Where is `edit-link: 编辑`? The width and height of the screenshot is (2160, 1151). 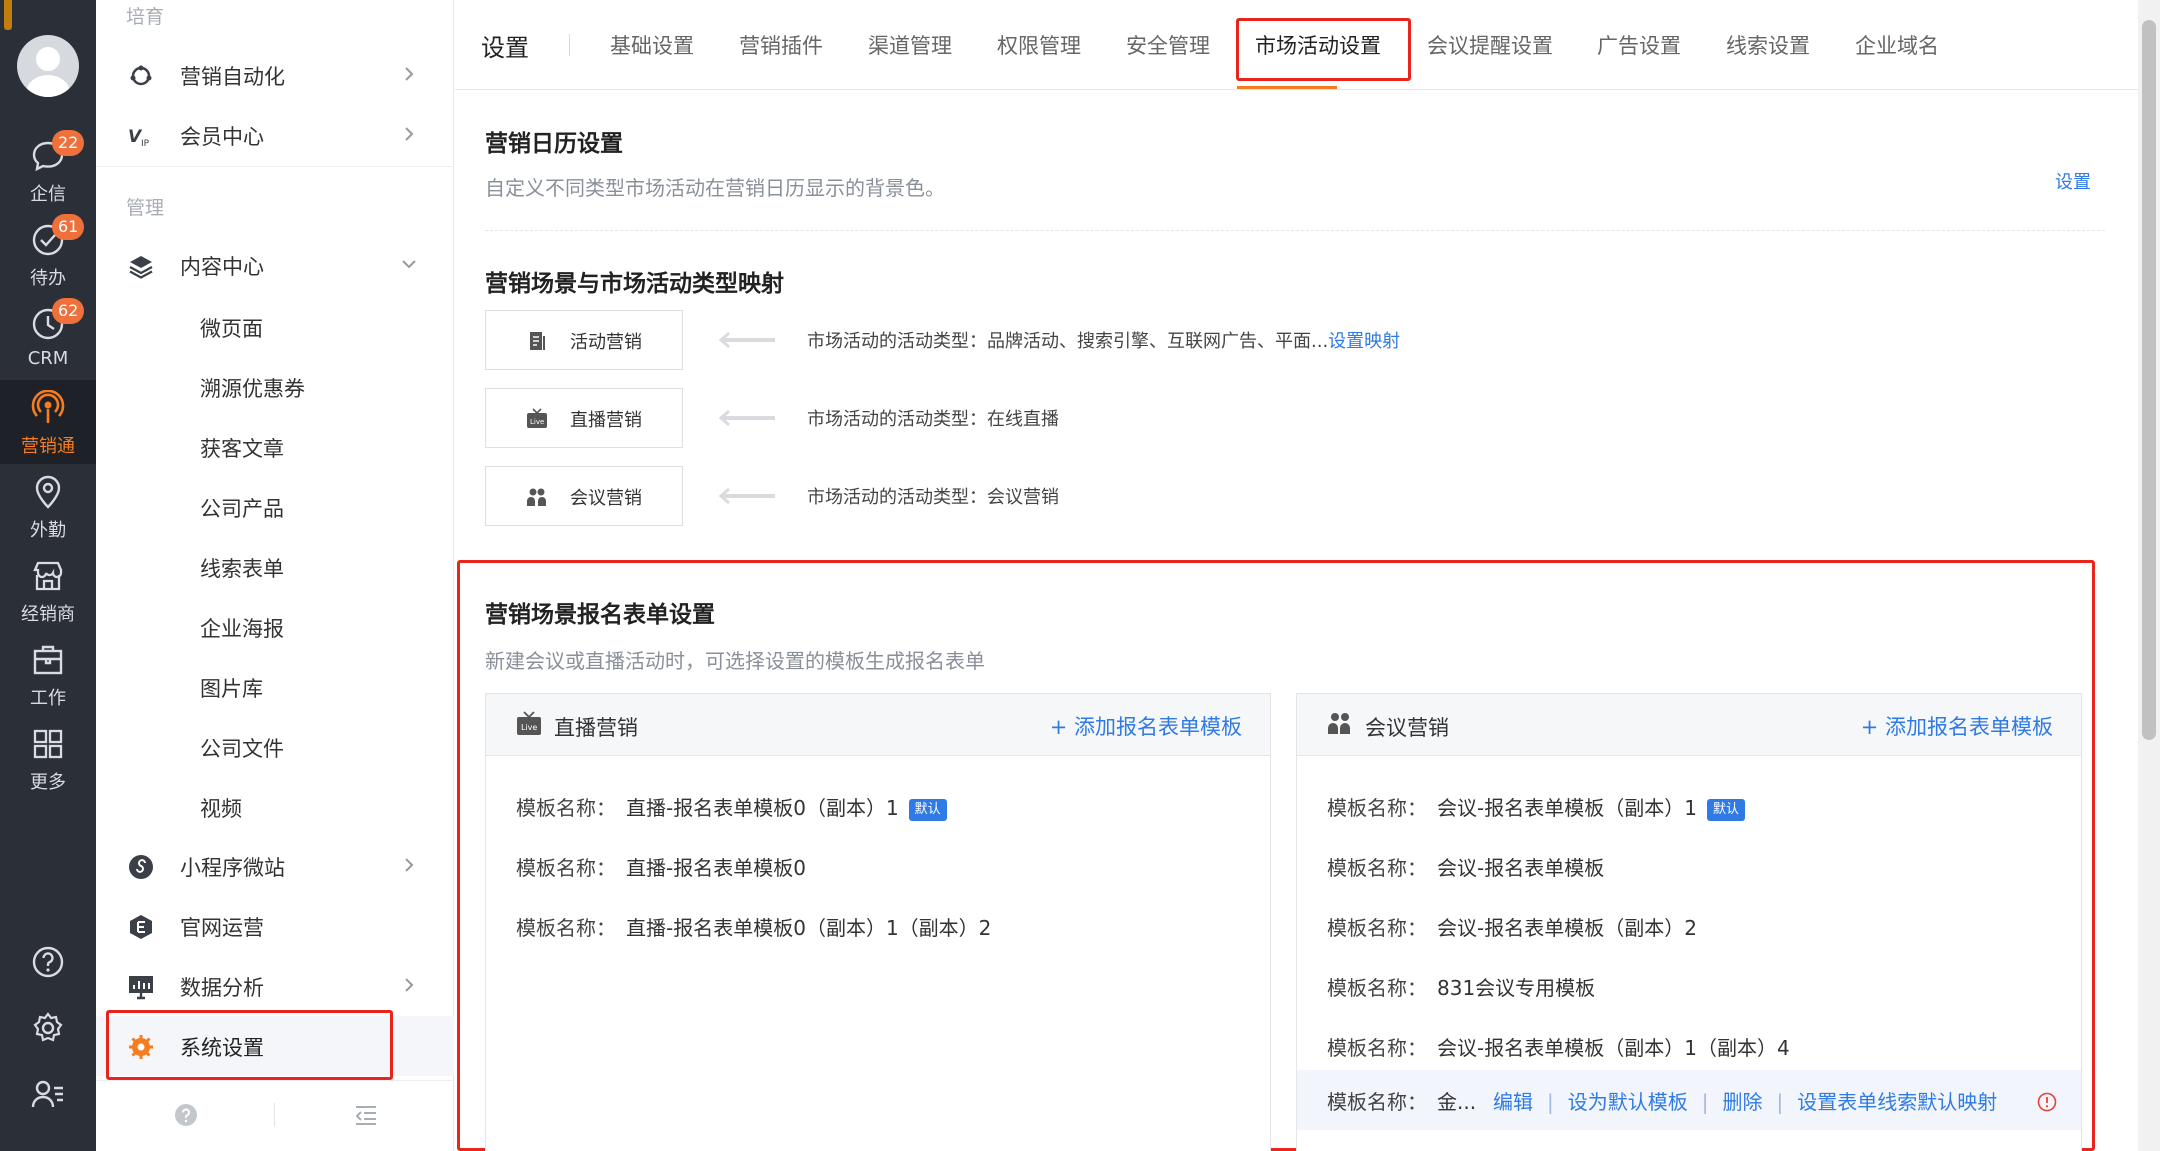
edit-link: 编辑 is located at coordinates (1513, 1102).